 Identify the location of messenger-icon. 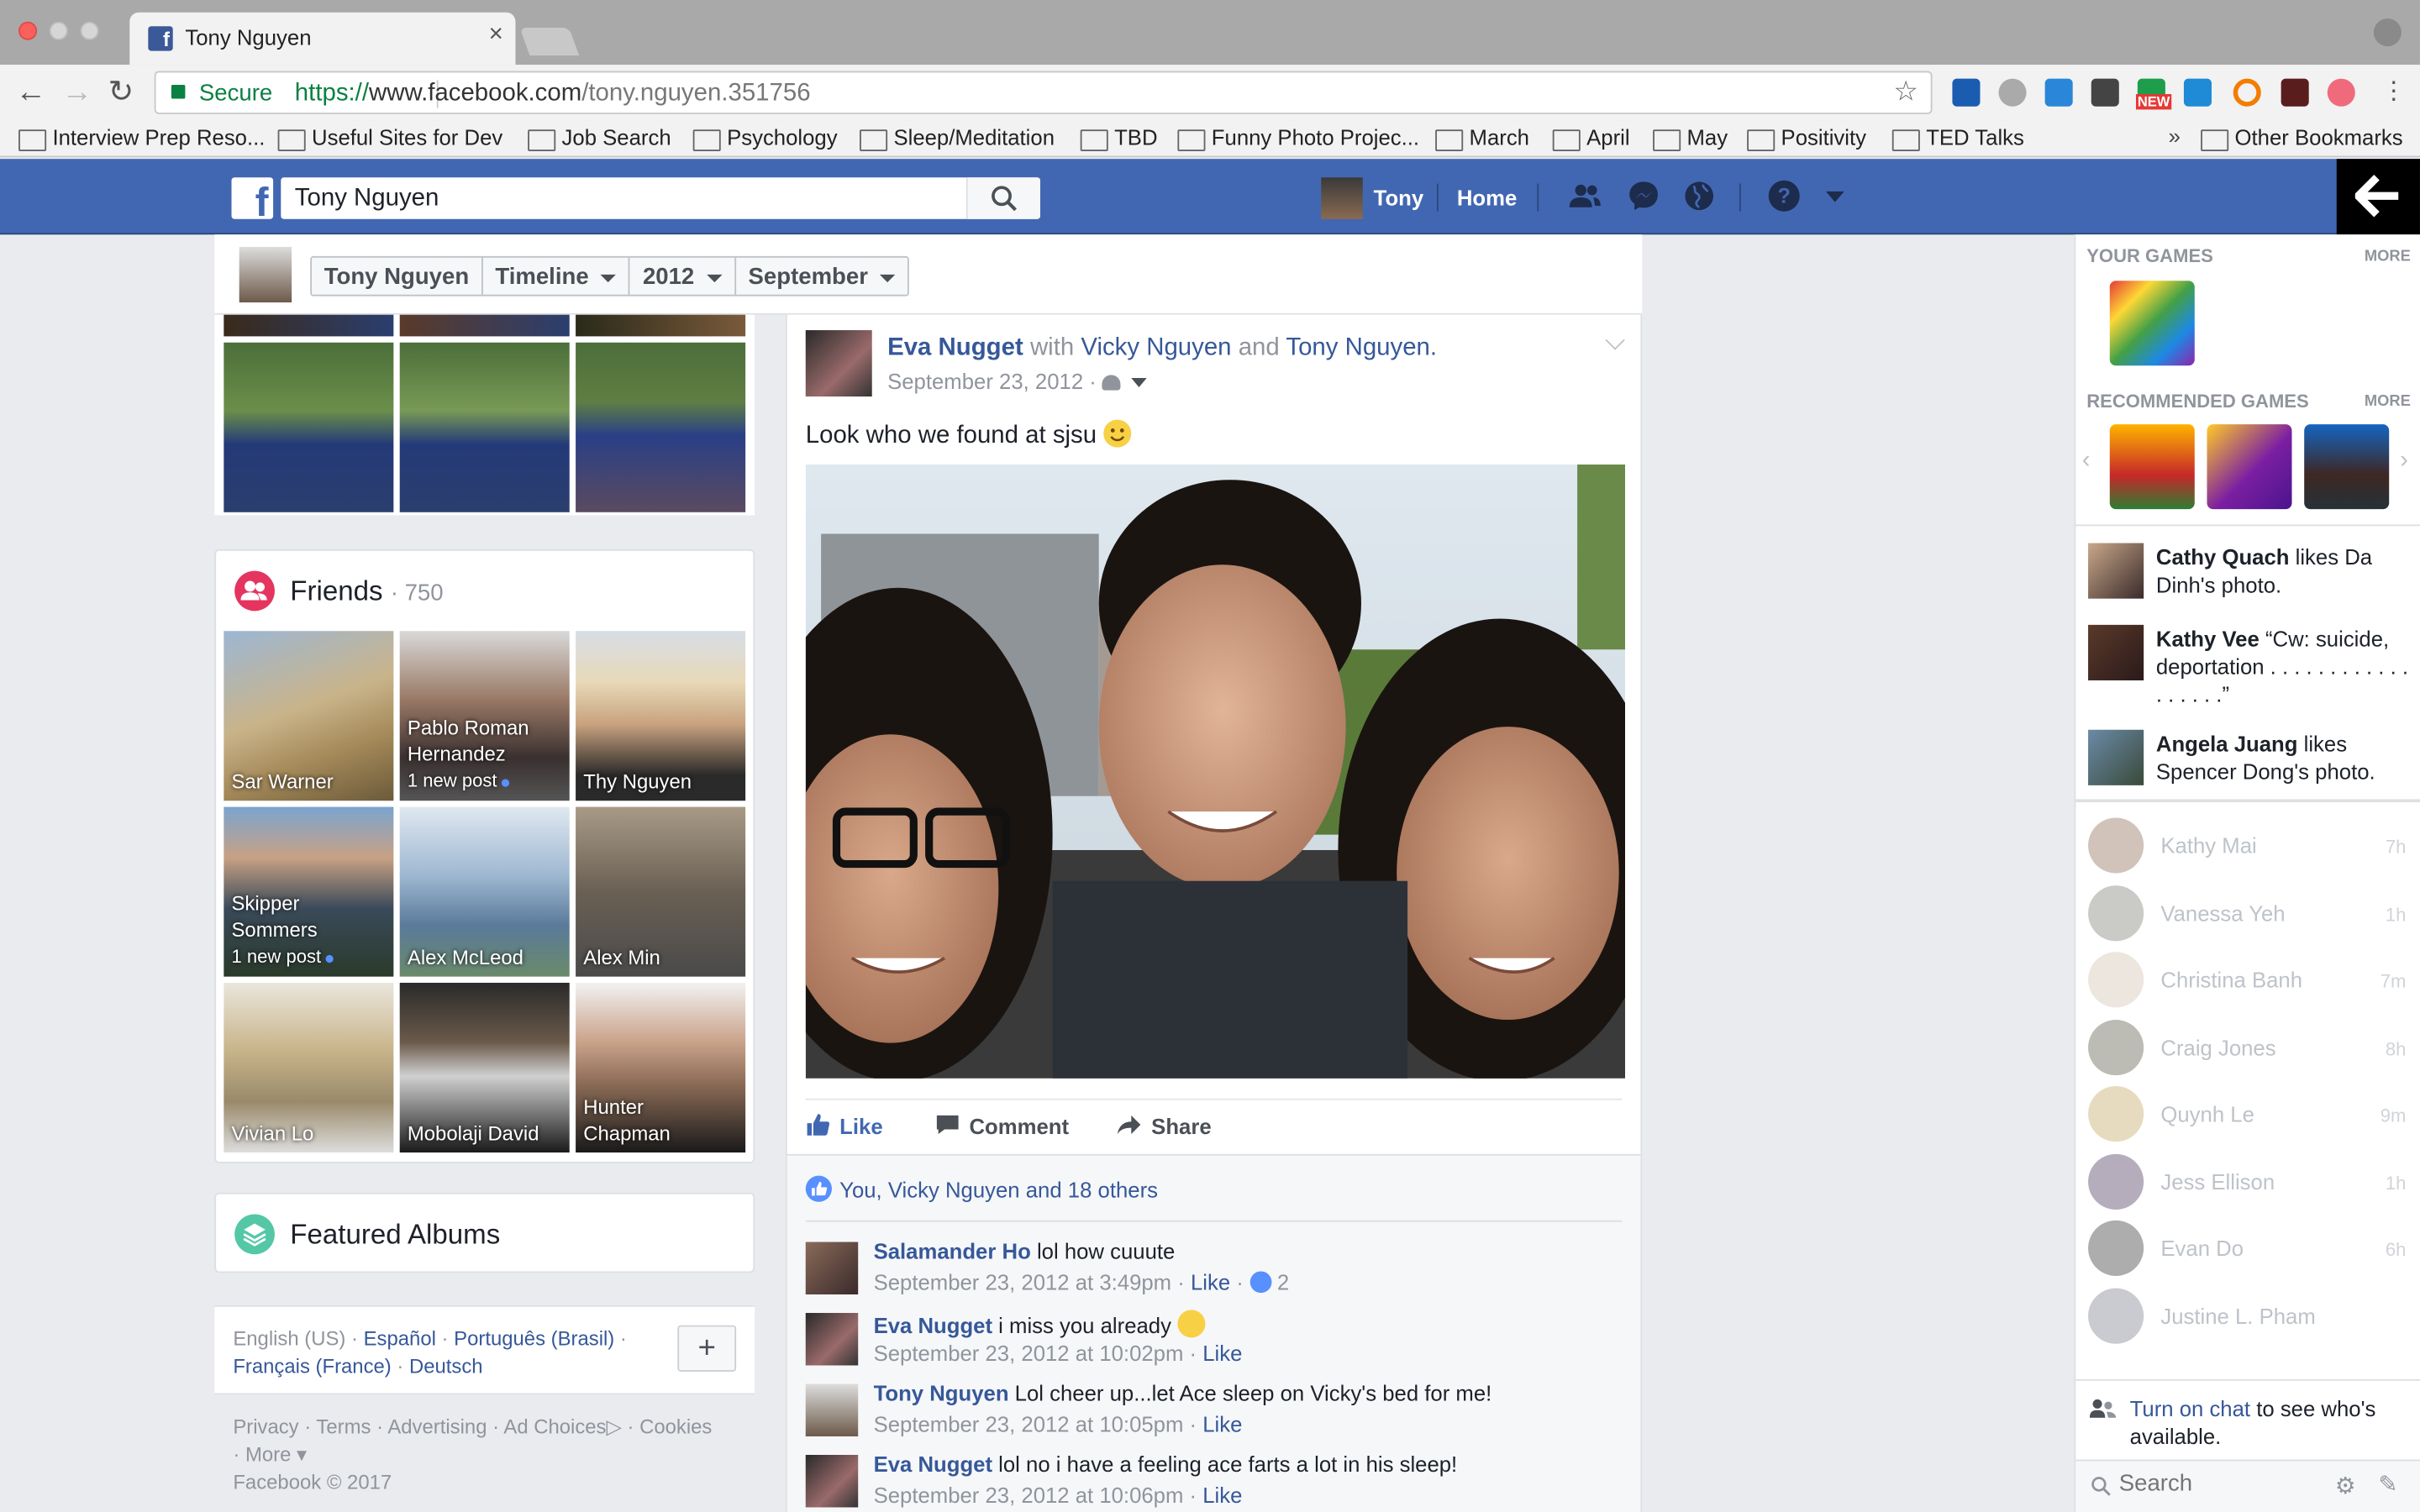
(1644, 196).